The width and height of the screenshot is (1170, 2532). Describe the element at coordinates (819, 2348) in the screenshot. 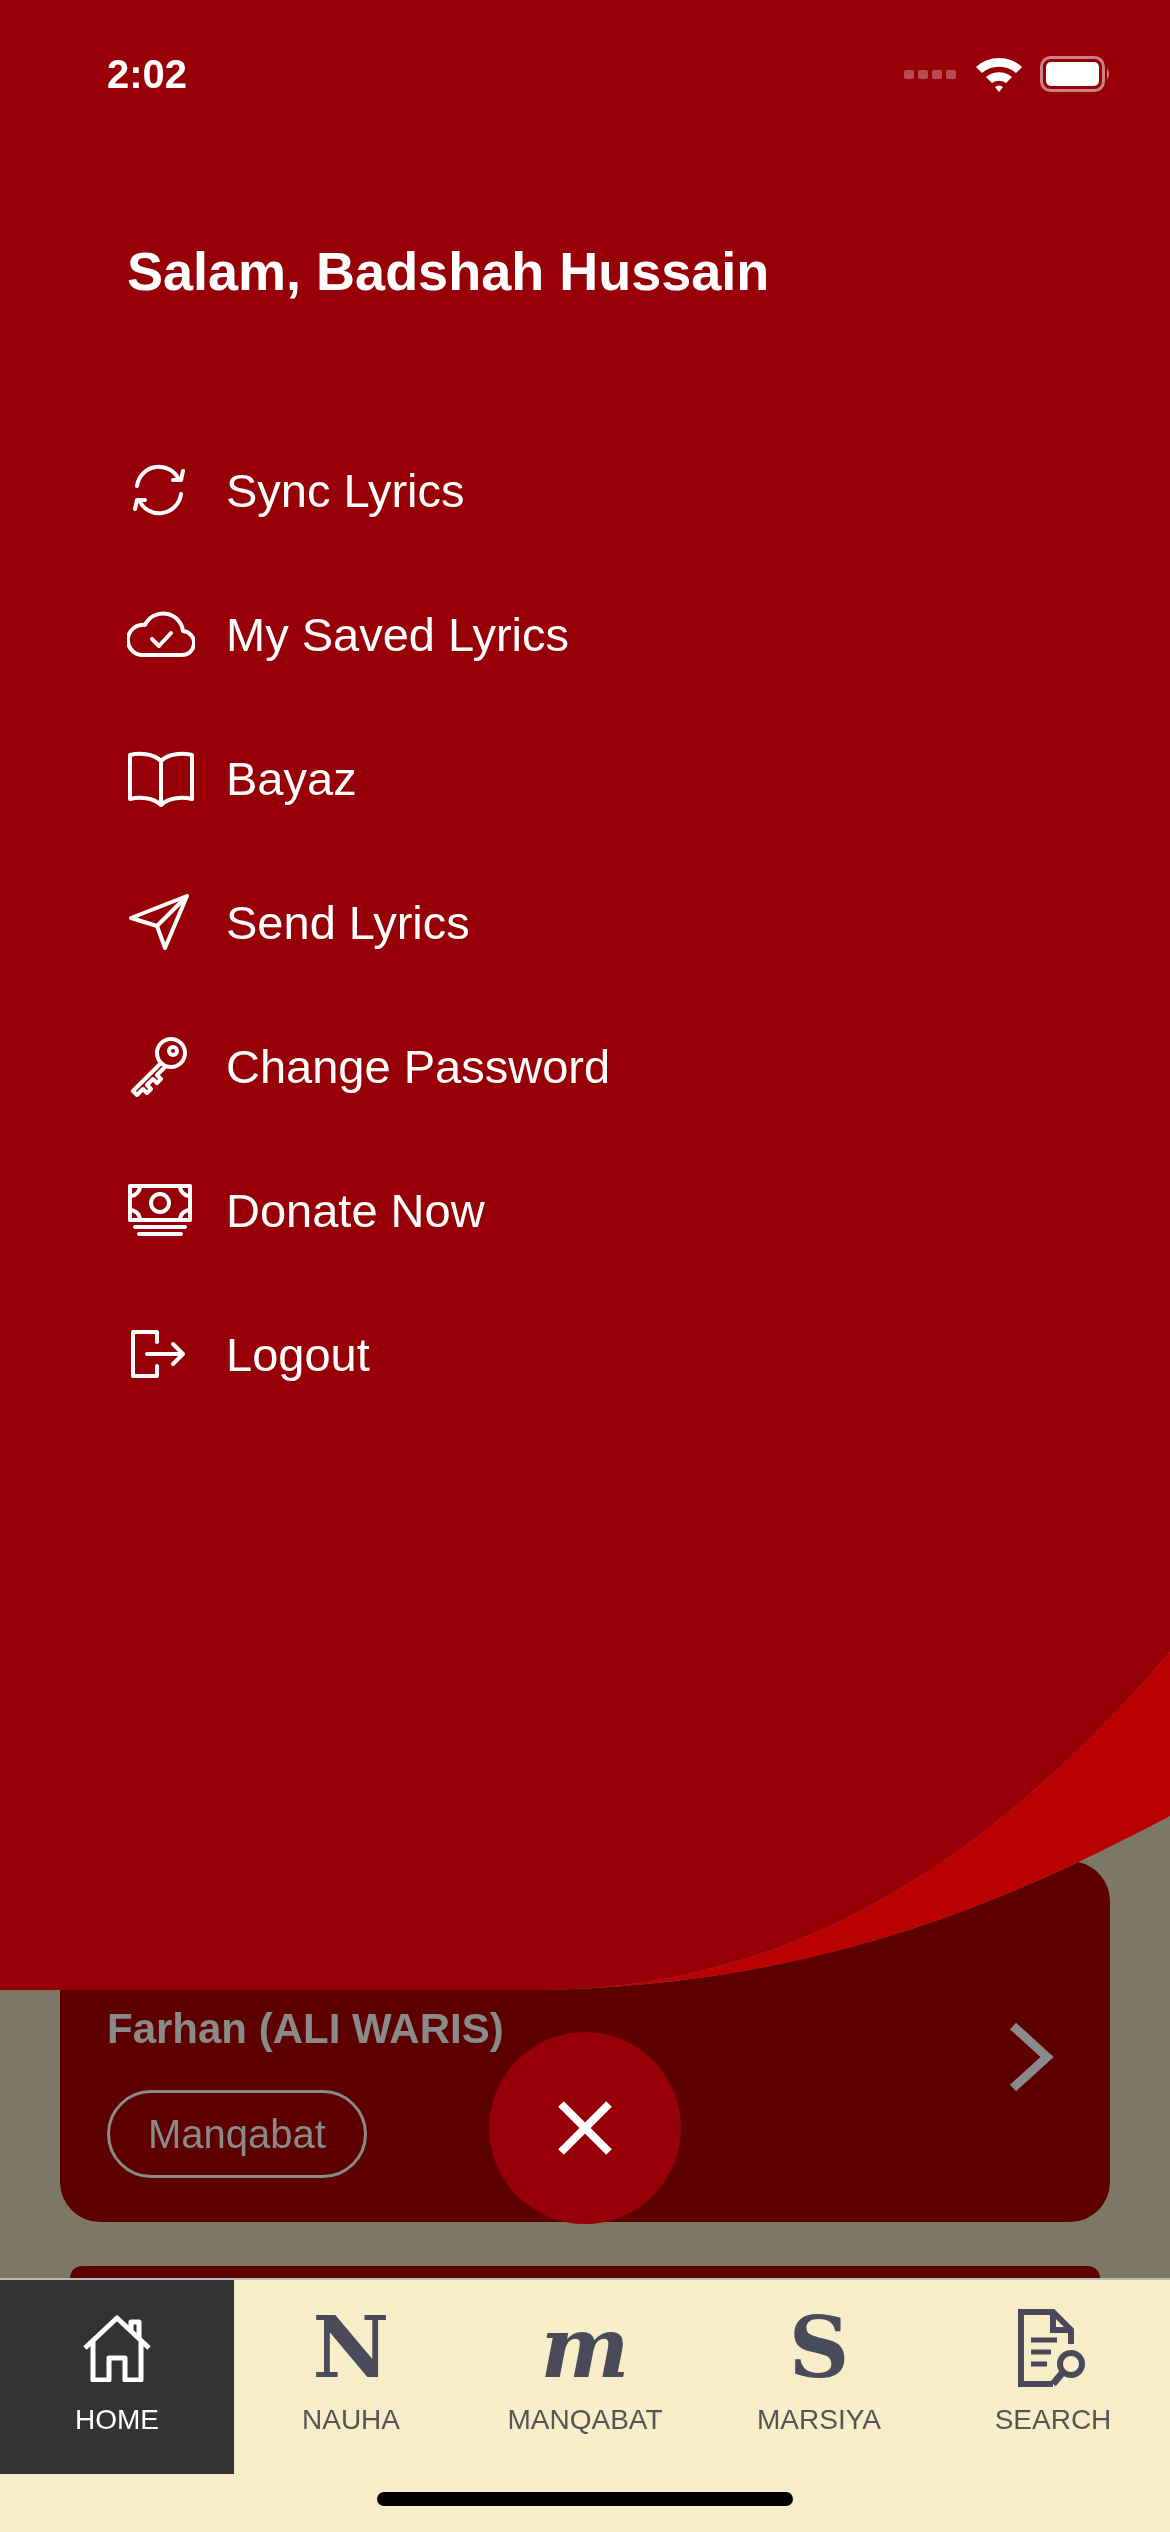

I see `tab-glyph-icon: S` at that location.